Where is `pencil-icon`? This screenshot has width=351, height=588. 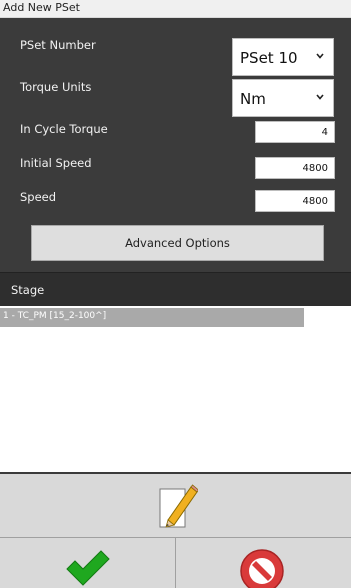
pencil-icon is located at coordinates (178, 506).